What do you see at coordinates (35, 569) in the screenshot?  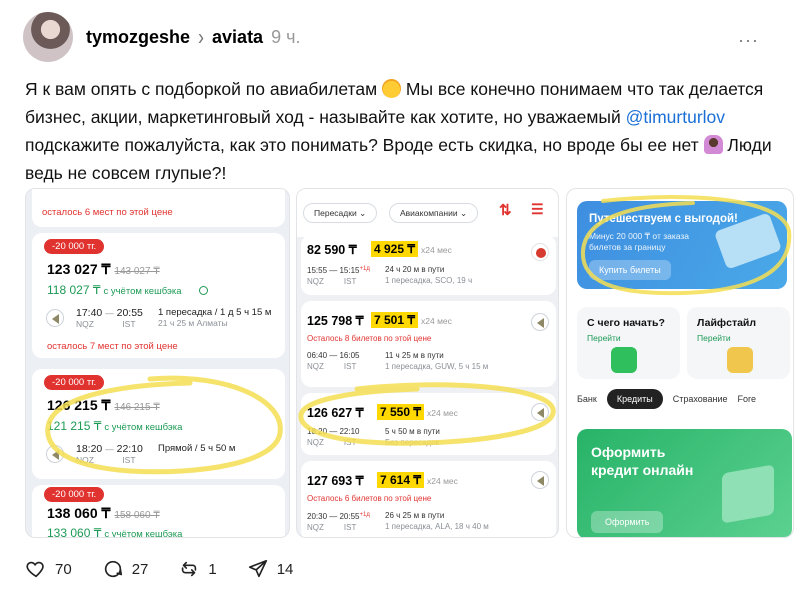 I see `heart-icon` at bounding box center [35, 569].